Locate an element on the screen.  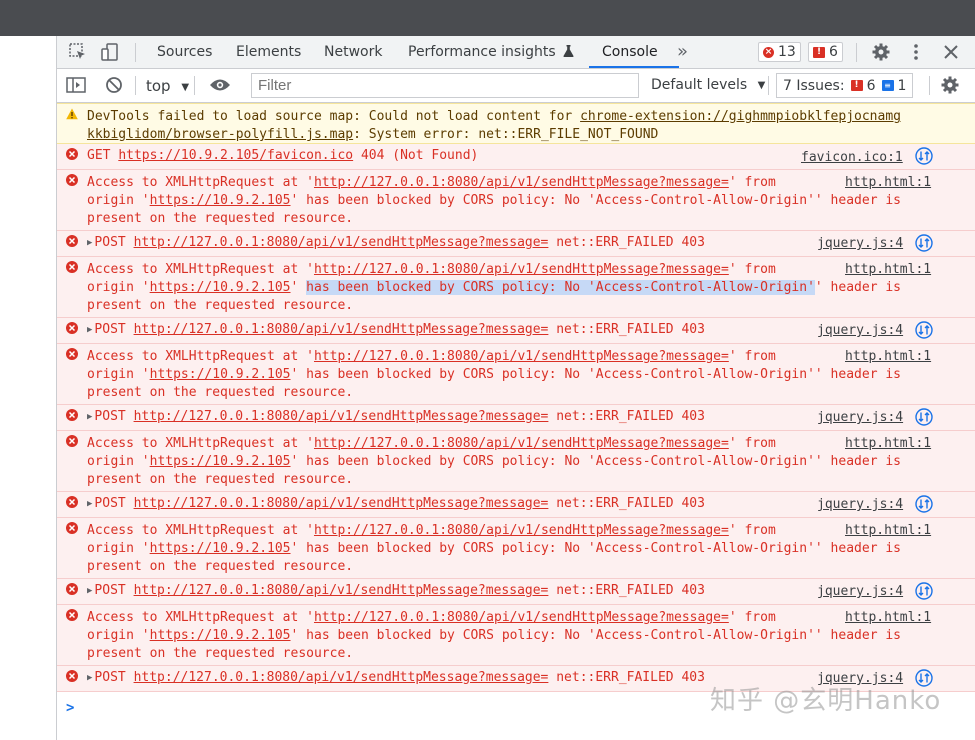
issues-info-count: 1 is located at coordinates (902, 85).